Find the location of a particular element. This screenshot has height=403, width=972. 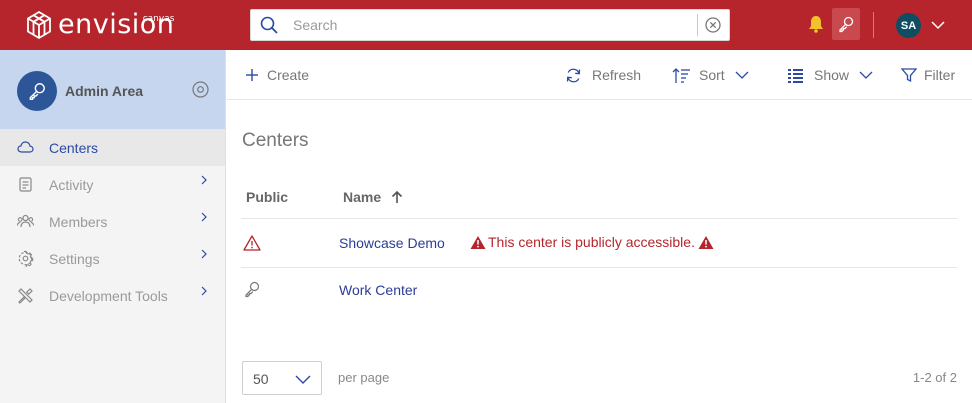

refresh-button: Refresh is located at coordinates (603, 75).